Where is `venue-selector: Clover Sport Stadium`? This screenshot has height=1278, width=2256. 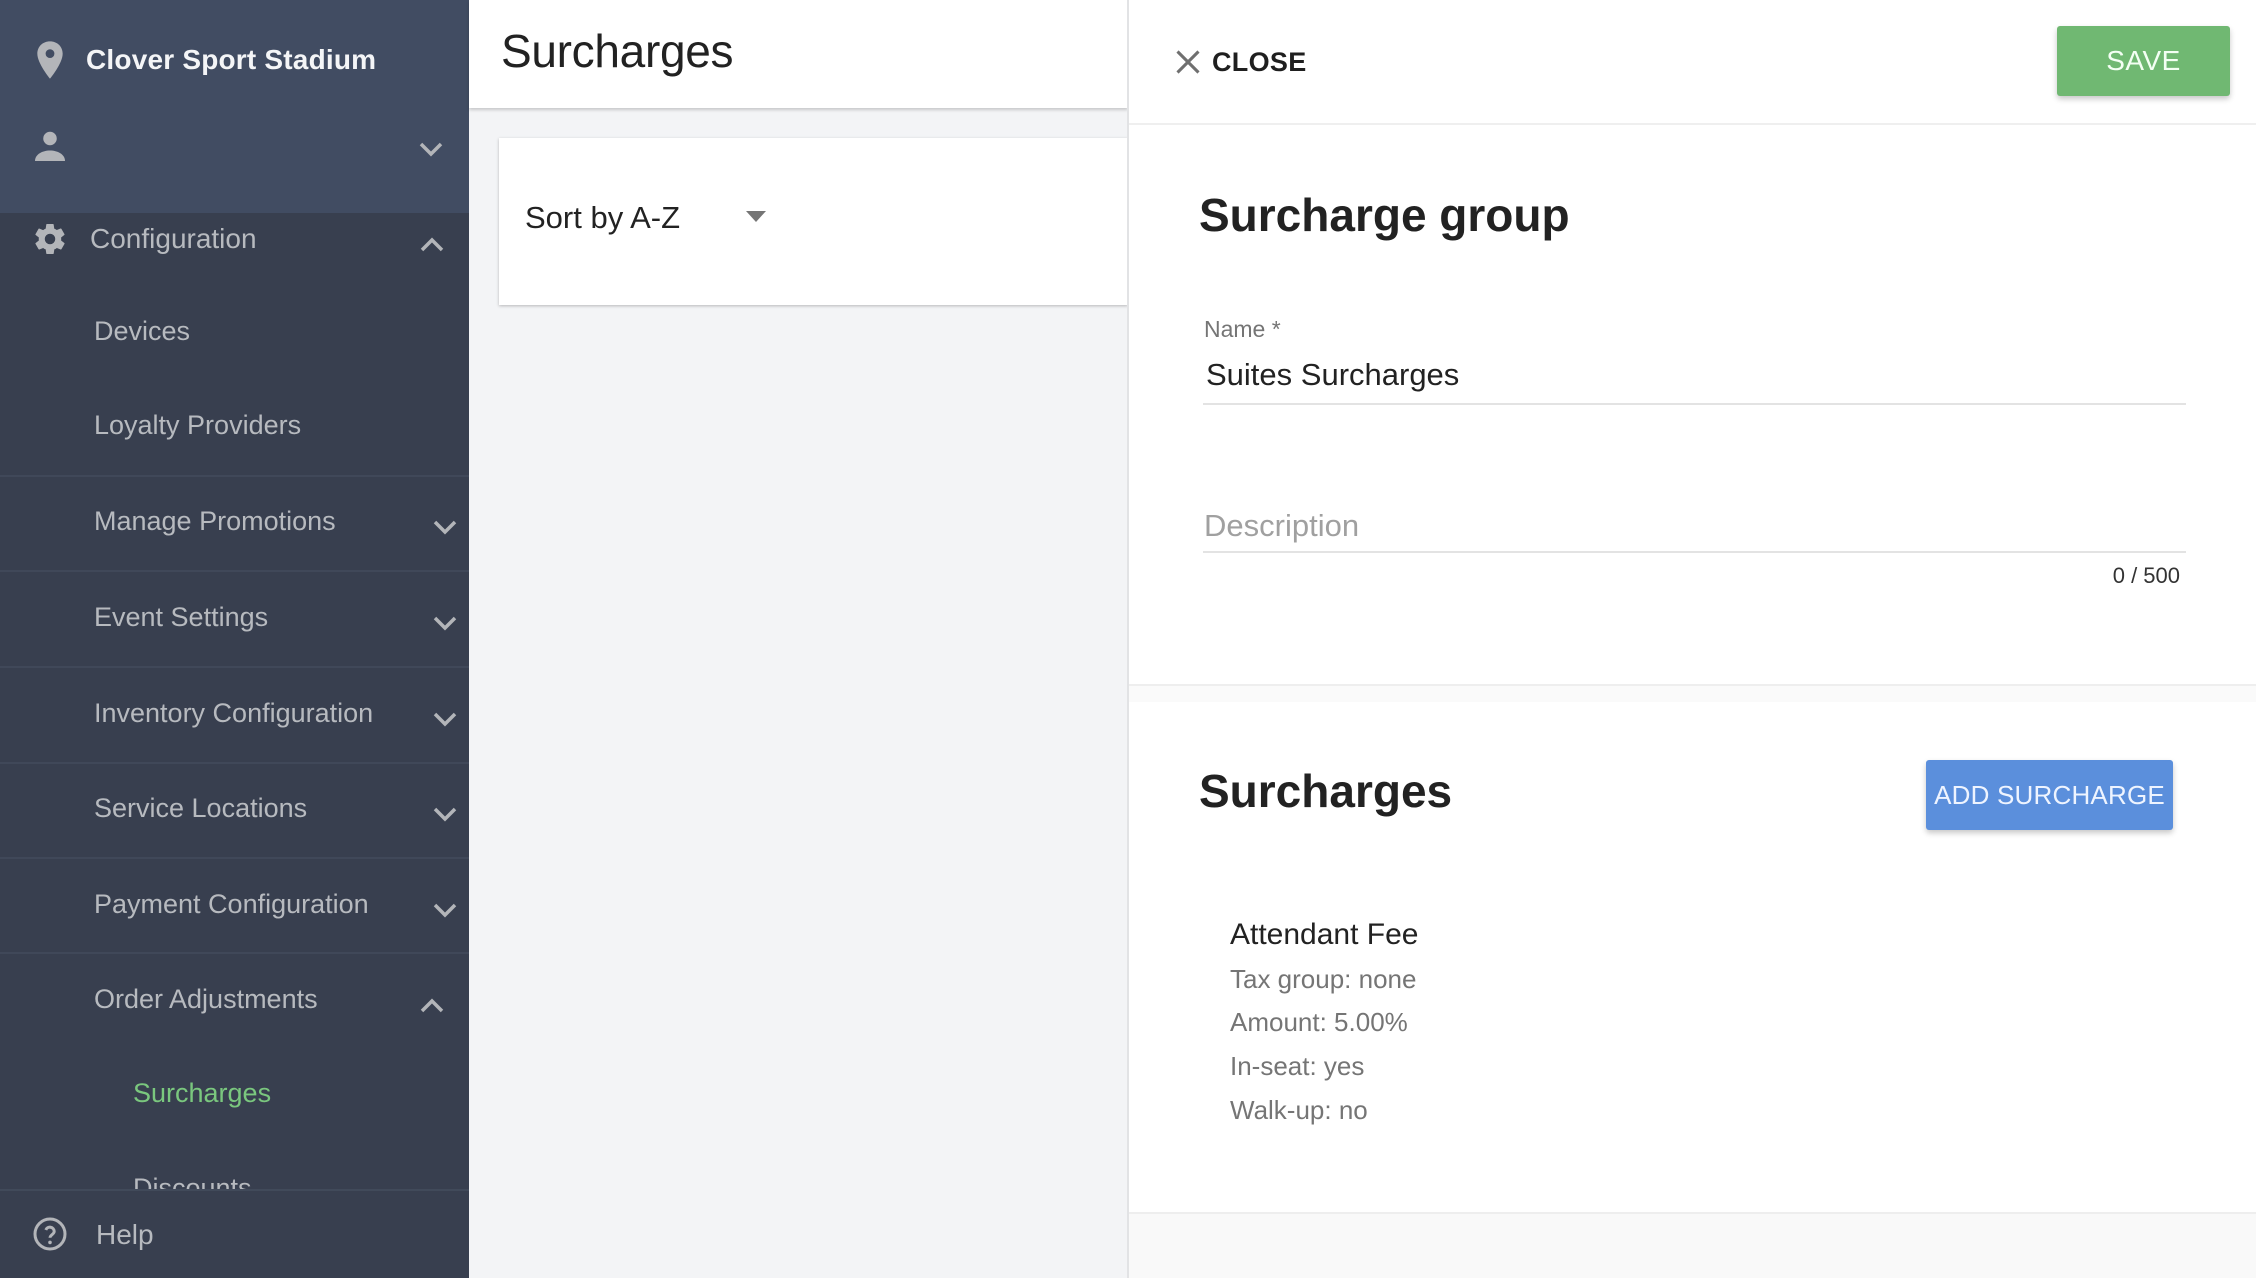
venue-selector: Clover Sport Stadium is located at coordinates (234, 58).